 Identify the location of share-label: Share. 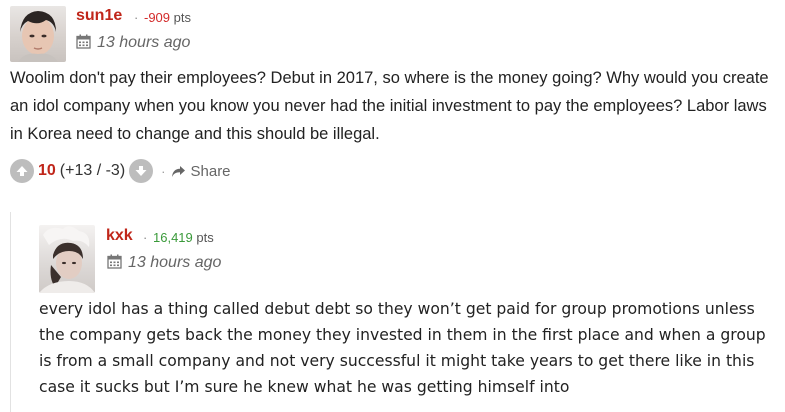
(210, 171).